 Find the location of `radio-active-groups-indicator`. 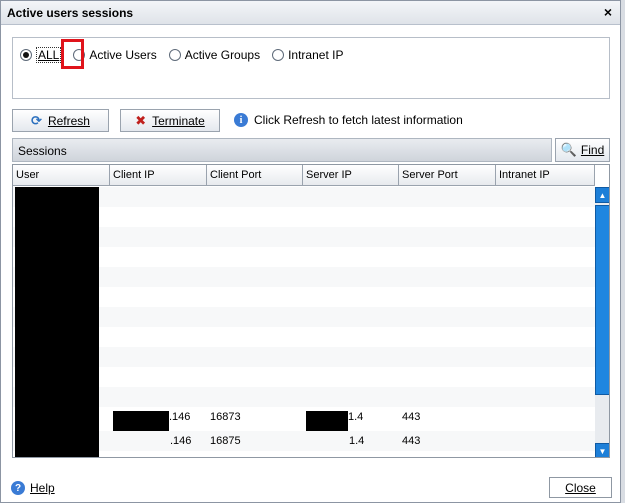

radio-active-groups-indicator is located at coordinates (174, 55).